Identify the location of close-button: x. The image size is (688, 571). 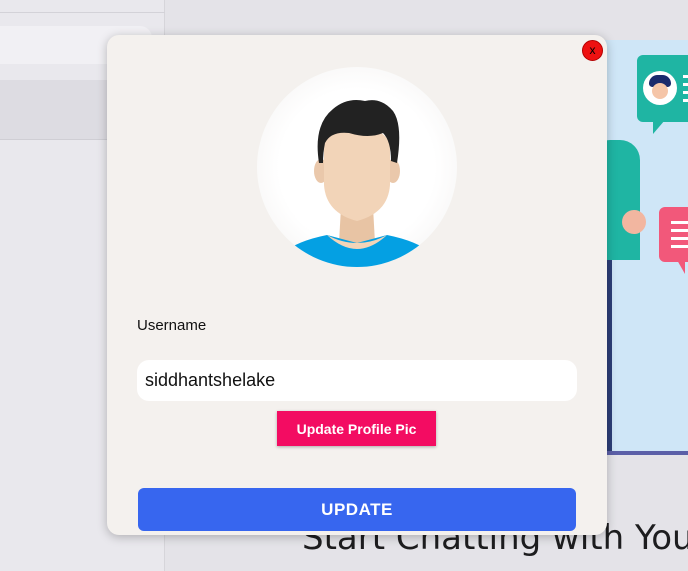
(592, 50).